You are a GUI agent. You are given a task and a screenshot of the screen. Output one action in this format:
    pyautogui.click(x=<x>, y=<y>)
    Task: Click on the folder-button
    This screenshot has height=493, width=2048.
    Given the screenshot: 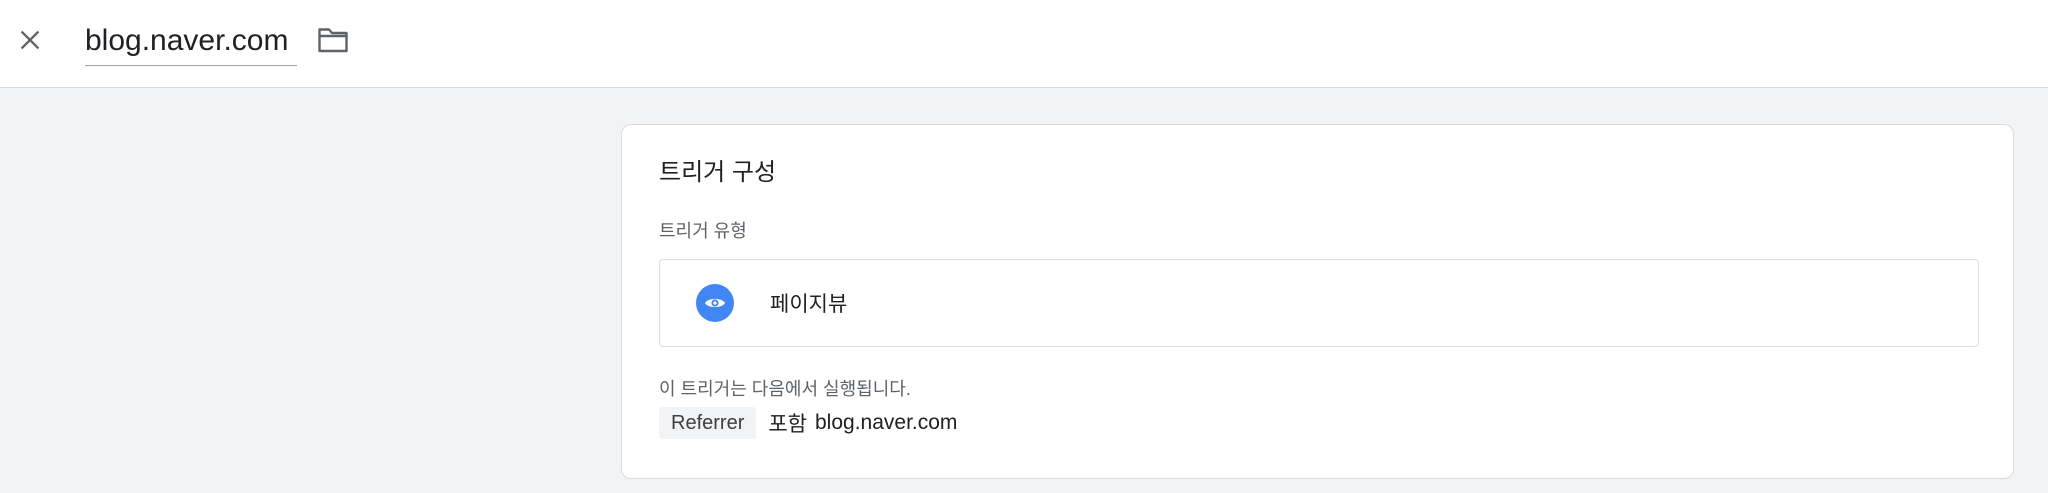 What is the action you would take?
    pyautogui.click(x=333, y=40)
    